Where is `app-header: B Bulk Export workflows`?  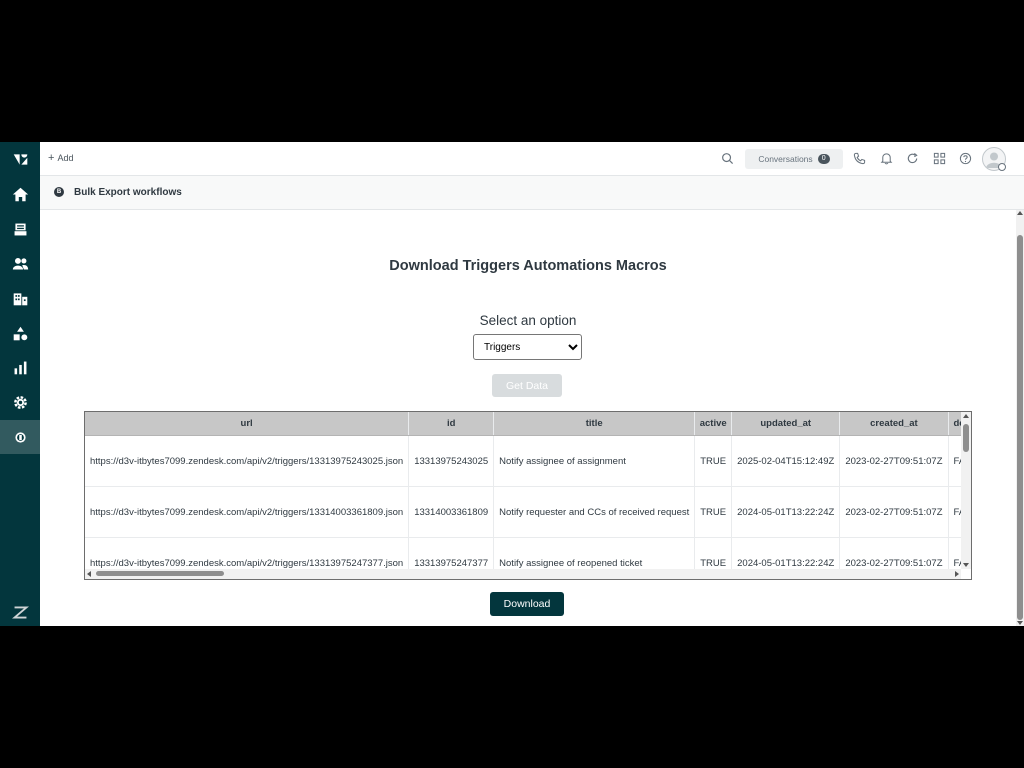 app-header: B Bulk Export workflows is located at coordinates (532, 193).